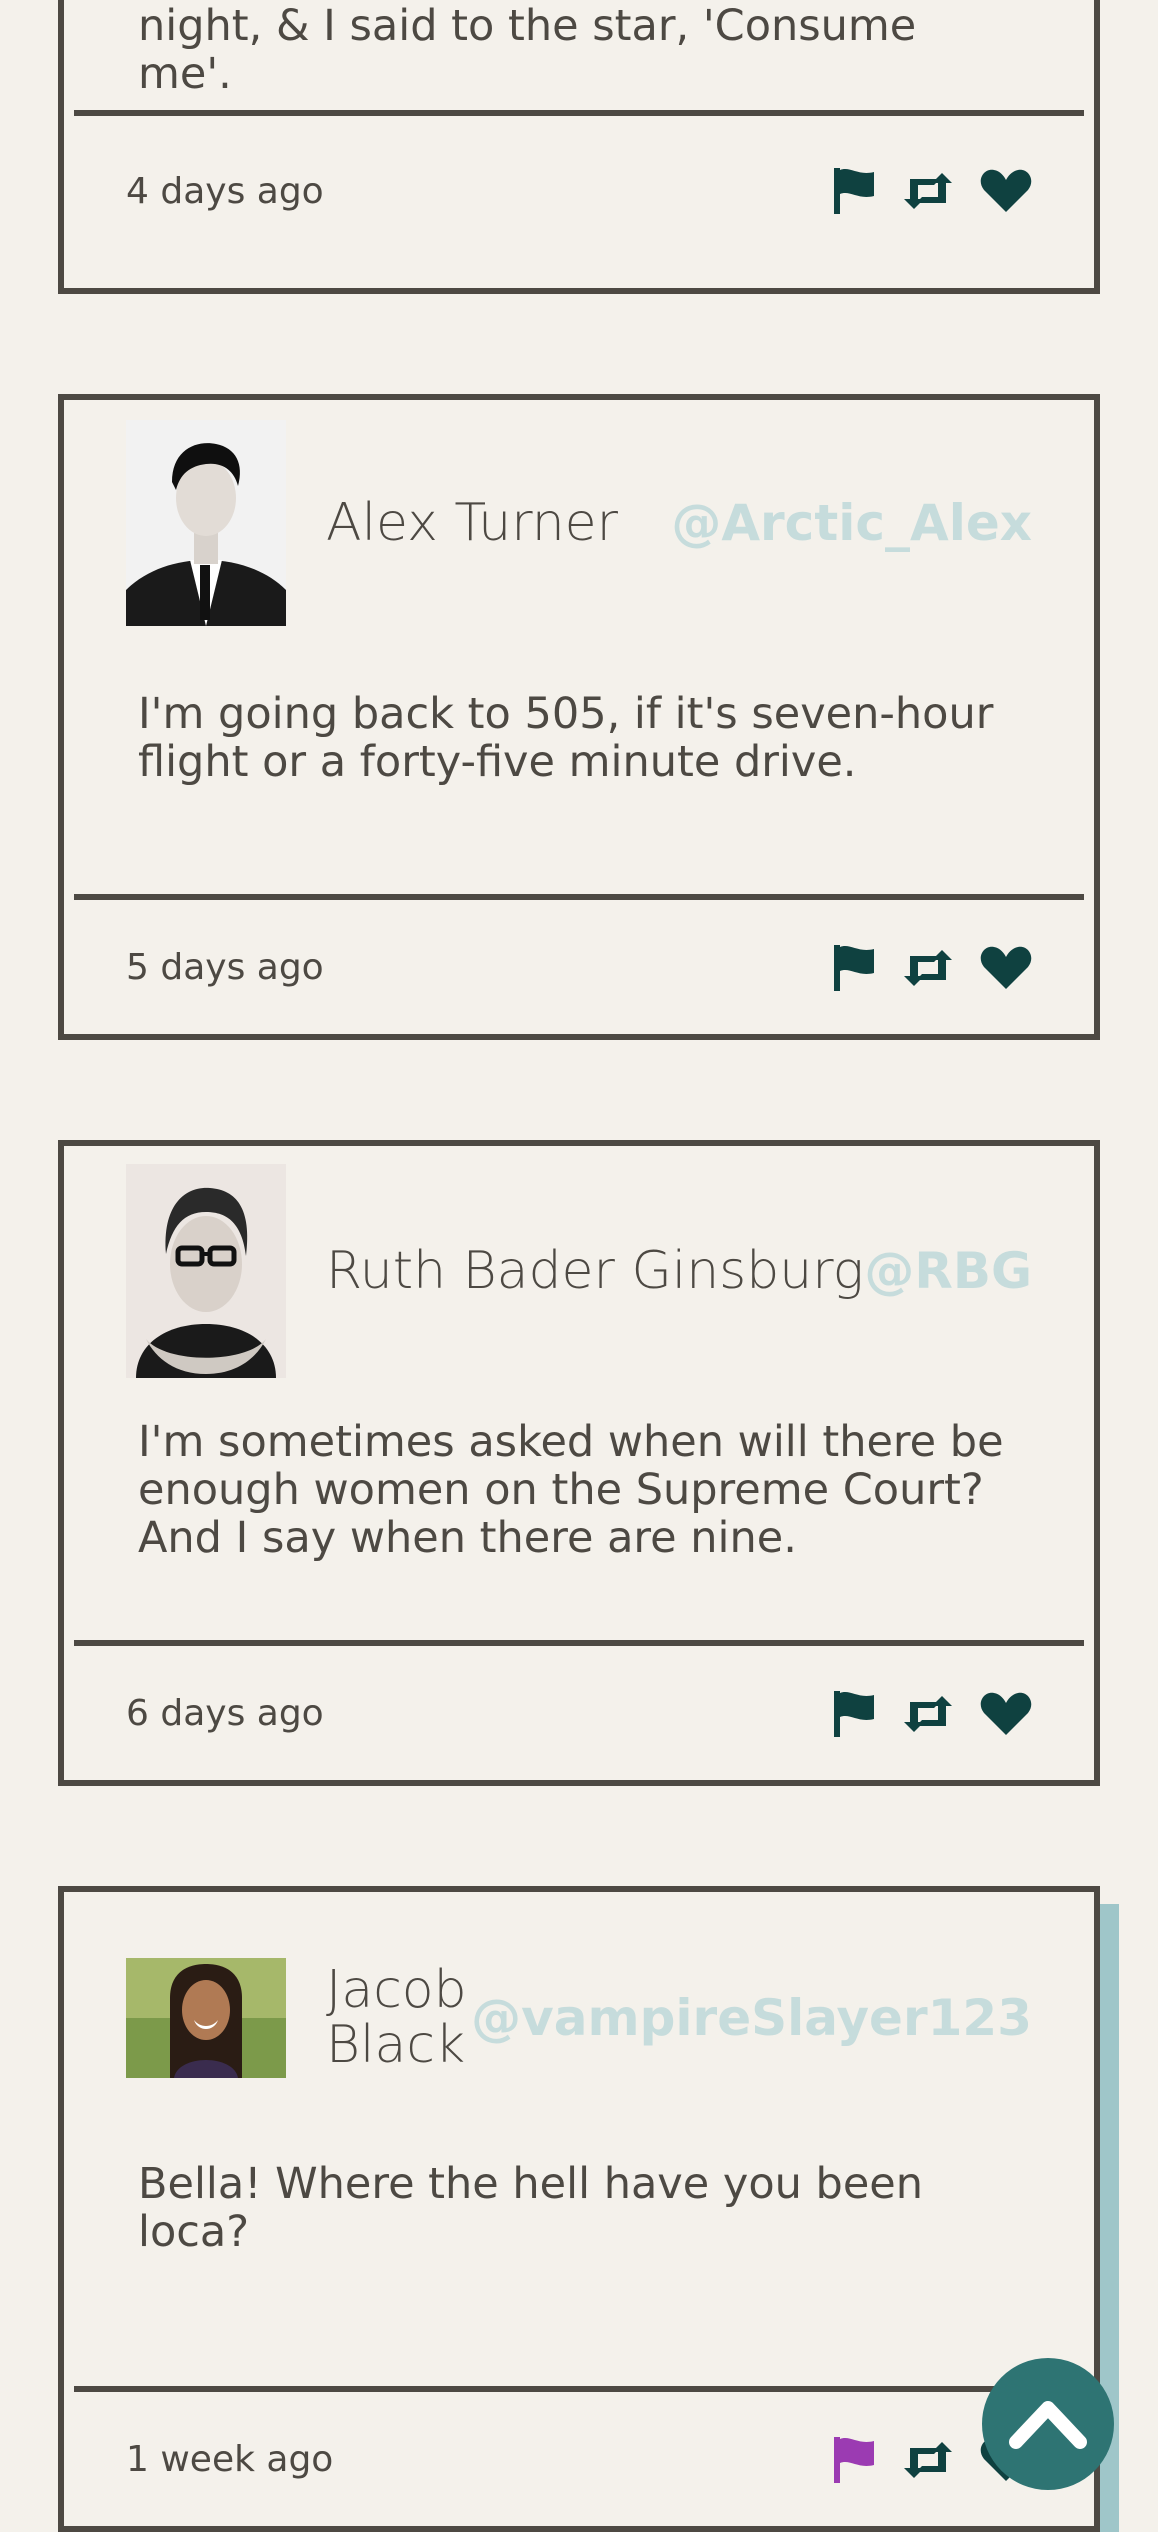  I want to click on post-timestamp: 1 week ago, so click(230, 2459).